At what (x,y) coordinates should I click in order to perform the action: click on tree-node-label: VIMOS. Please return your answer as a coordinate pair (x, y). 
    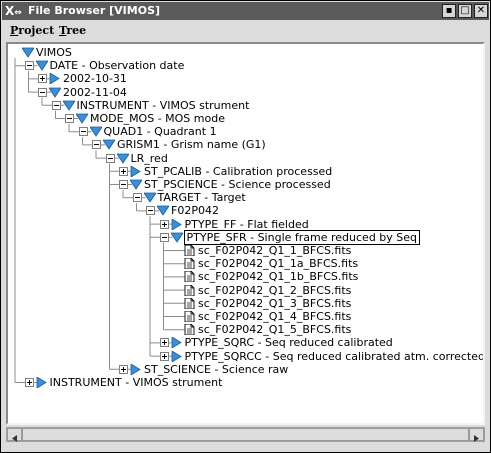
    Looking at the image, I should click on (54, 52).